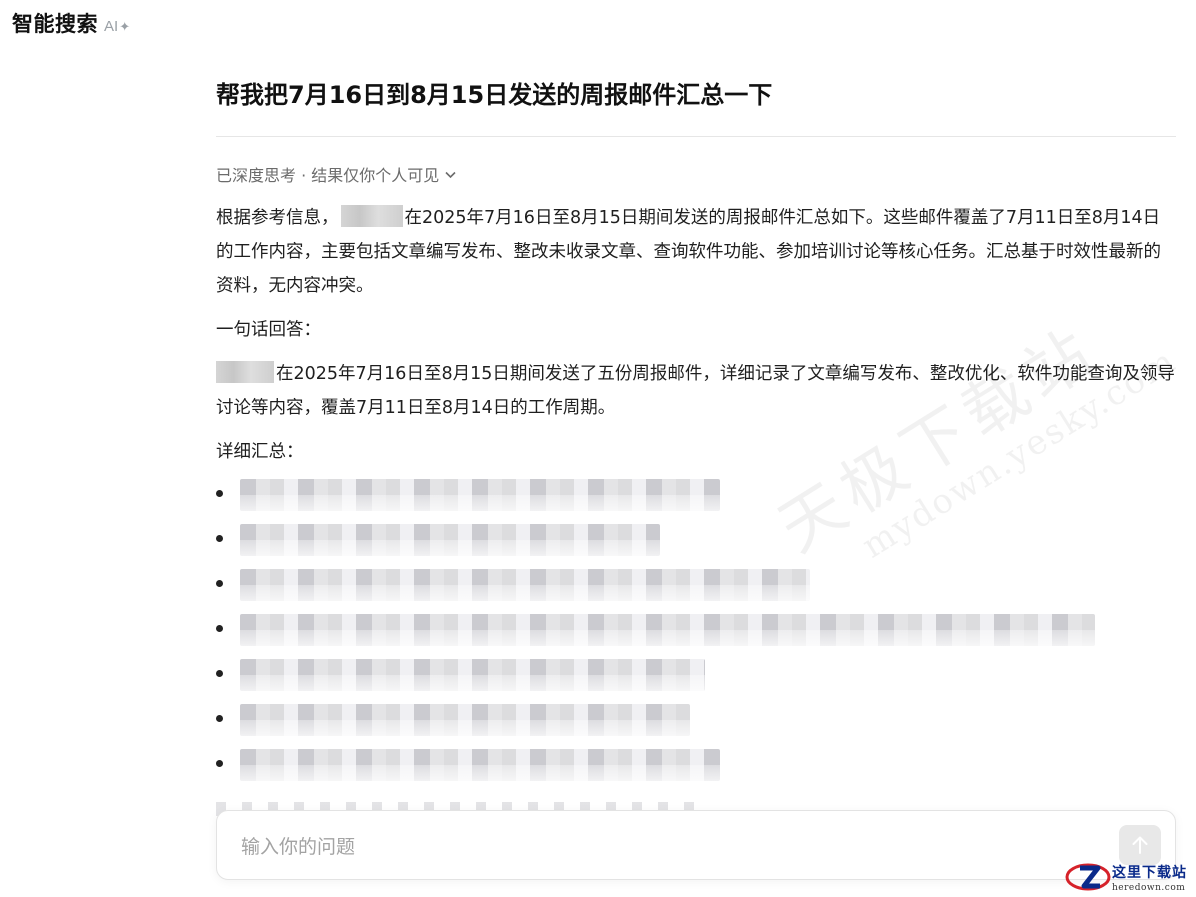  I want to click on one-line-heading: 一句话回答：, so click(268, 330).